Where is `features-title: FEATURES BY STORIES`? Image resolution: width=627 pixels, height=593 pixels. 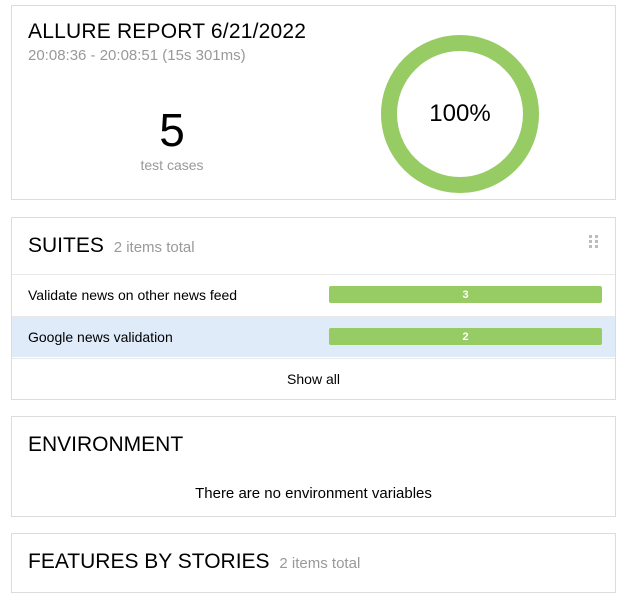 features-title: FEATURES BY STORIES is located at coordinates (149, 561).